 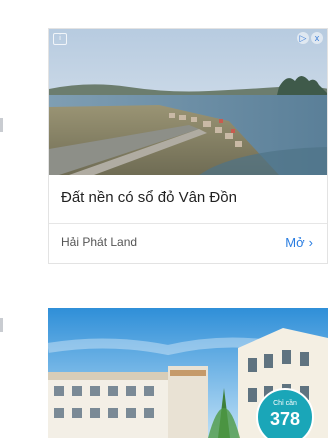 What do you see at coordinates (295, 242) in the screenshot?
I see `open-button-label: Mở` at bounding box center [295, 242].